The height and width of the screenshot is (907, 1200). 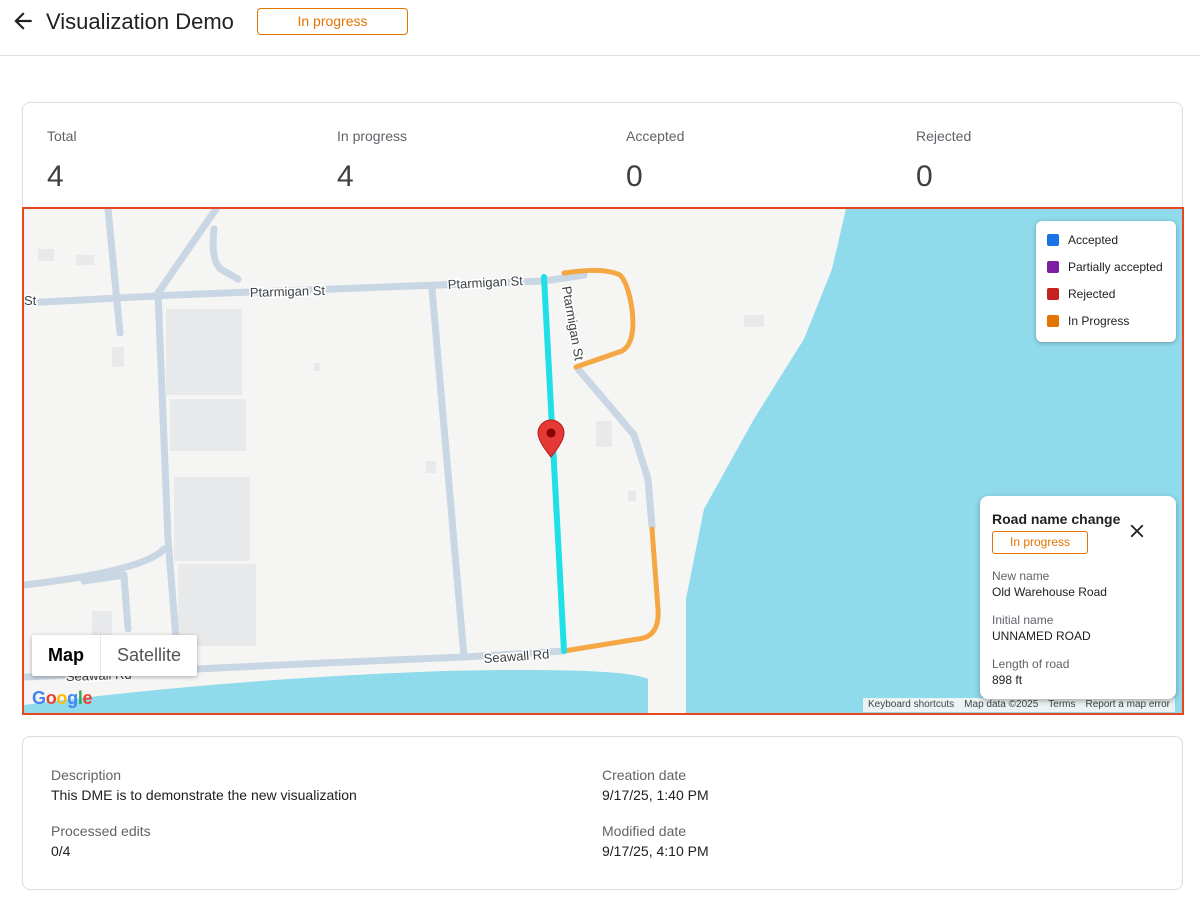 What do you see at coordinates (655, 795) in the screenshot?
I see `creation-date-value: 9/17/25, 1:40 PM` at bounding box center [655, 795].